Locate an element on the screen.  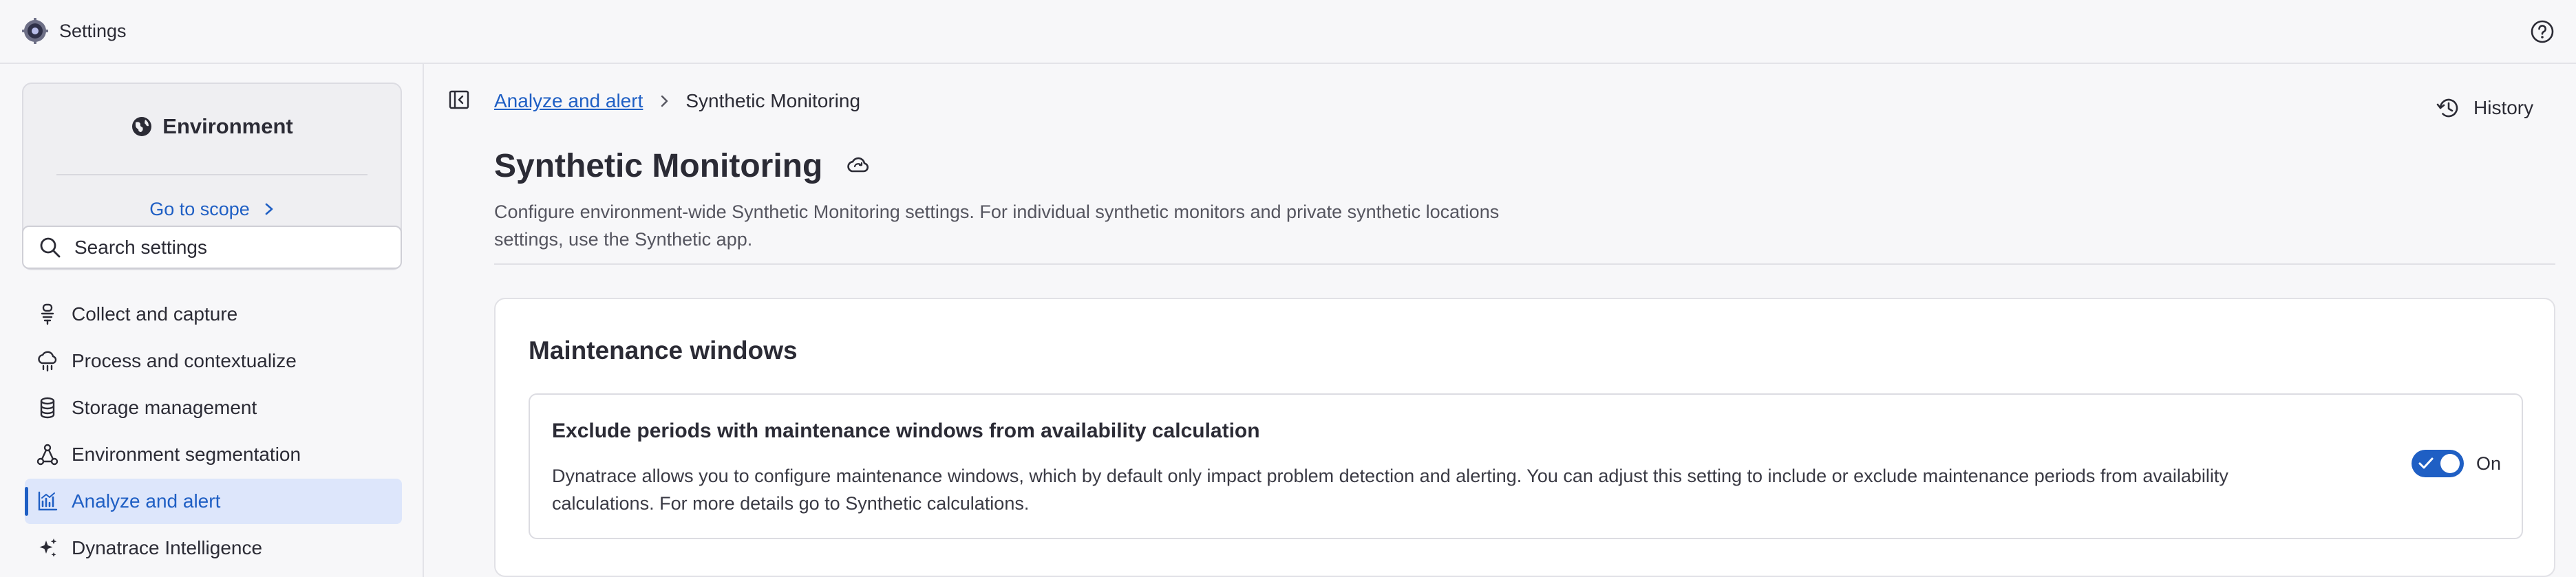
history-label: History is located at coordinates (2503, 107).